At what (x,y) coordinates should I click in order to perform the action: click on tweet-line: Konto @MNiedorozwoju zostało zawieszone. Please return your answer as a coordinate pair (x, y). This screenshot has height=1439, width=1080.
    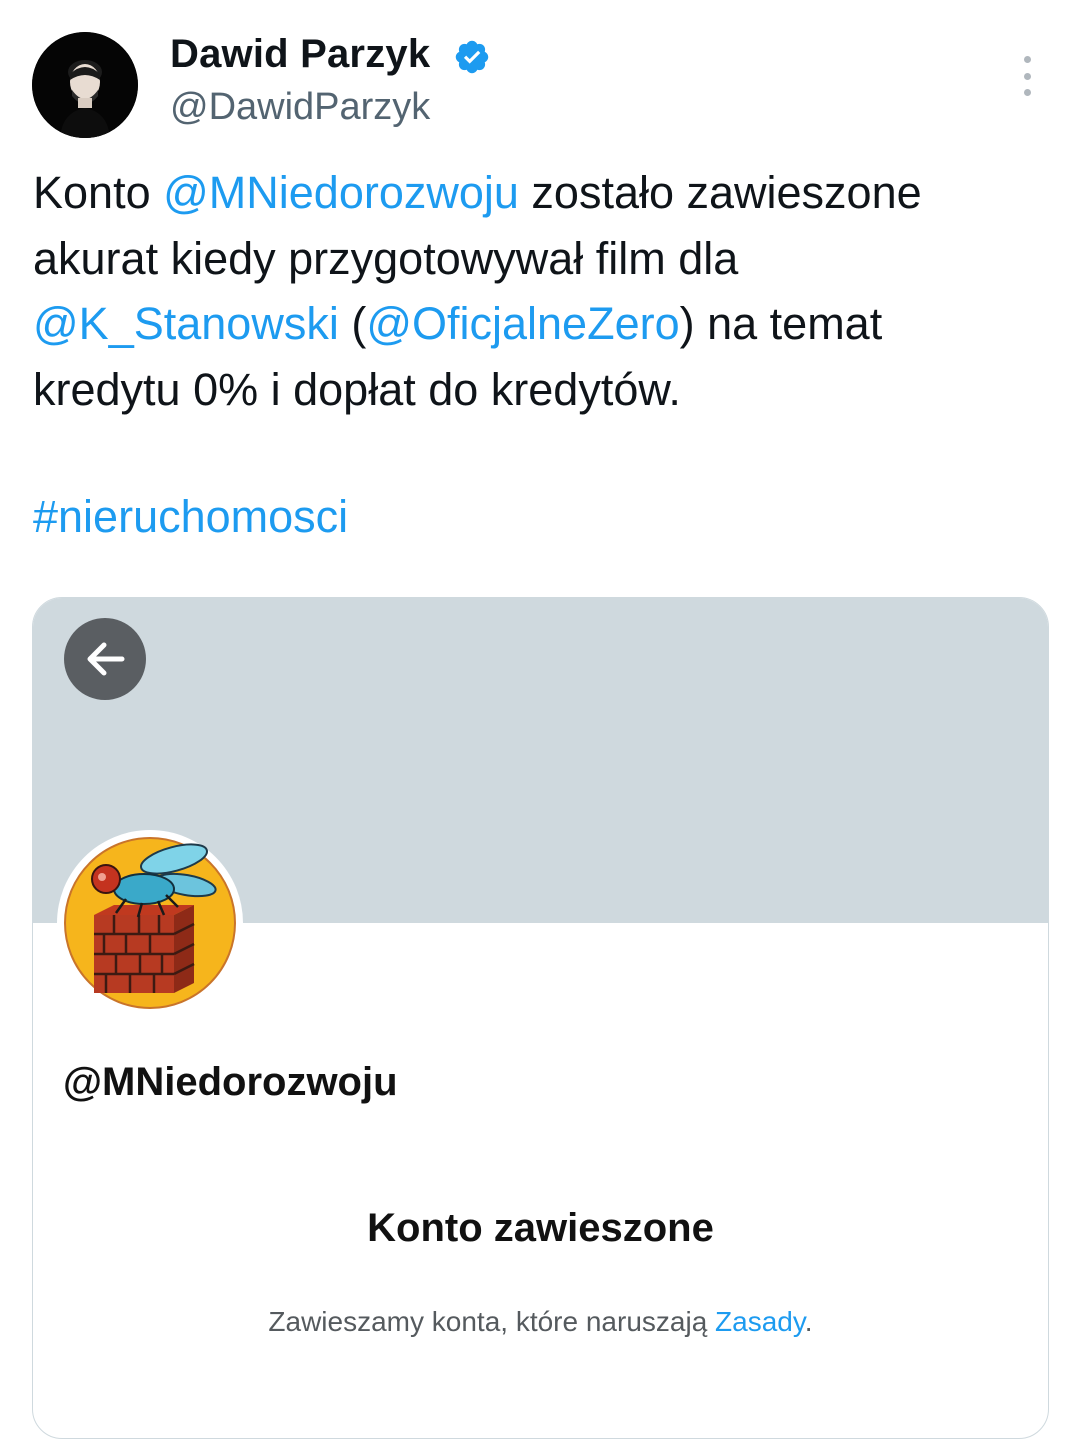
    Looking at the image, I should click on (477, 192).